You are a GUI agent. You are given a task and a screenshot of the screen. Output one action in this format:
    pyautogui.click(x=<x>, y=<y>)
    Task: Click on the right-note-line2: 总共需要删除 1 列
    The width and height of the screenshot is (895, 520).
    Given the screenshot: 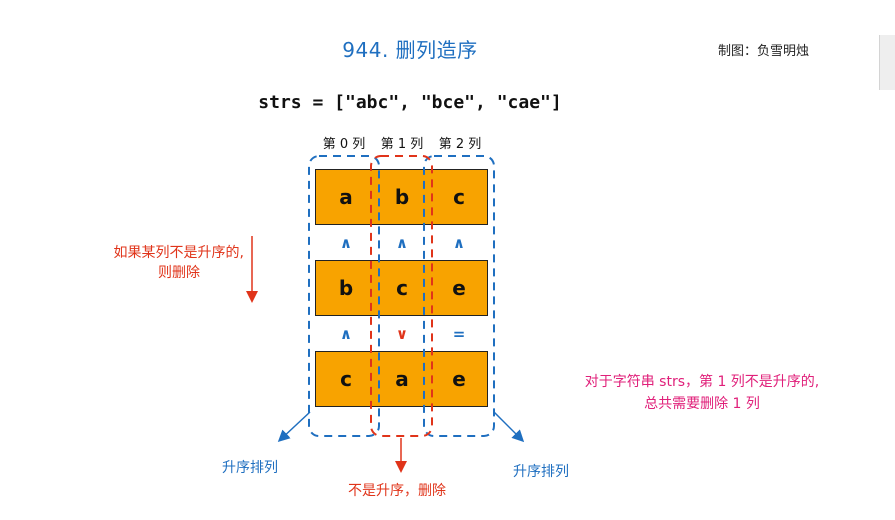 What is the action you would take?
    pyautogui.click(x=702, y=404)
    